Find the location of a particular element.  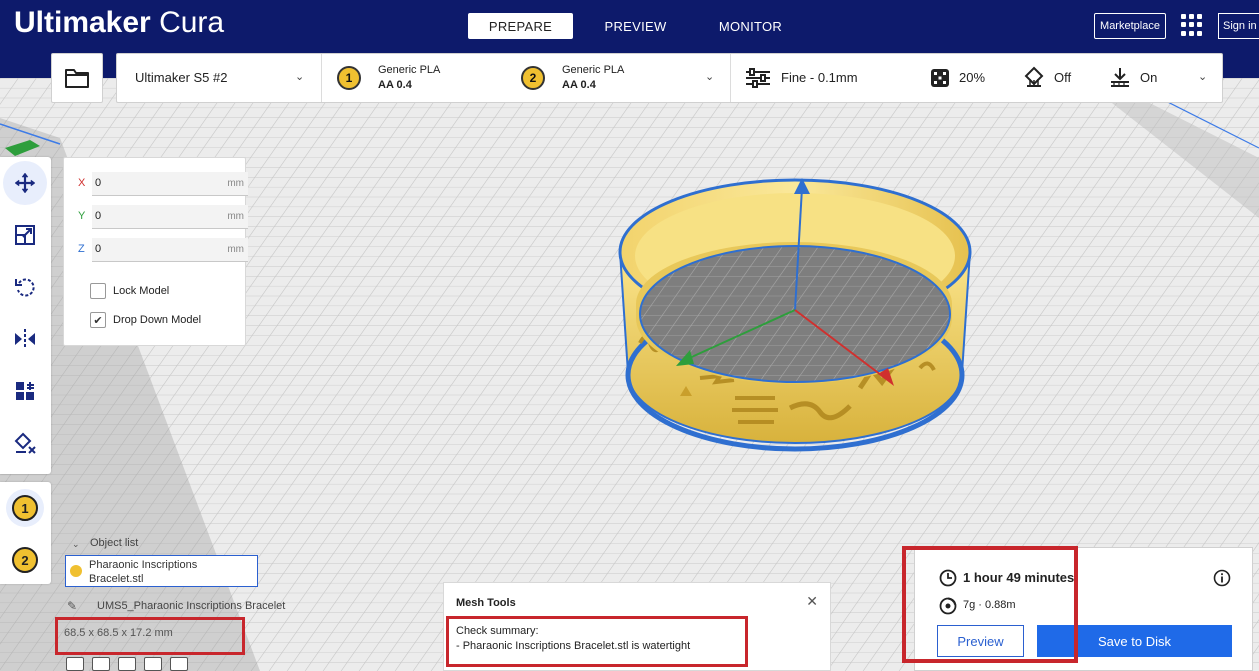

view-orientation-buttons is located at coordinates (127, 664).